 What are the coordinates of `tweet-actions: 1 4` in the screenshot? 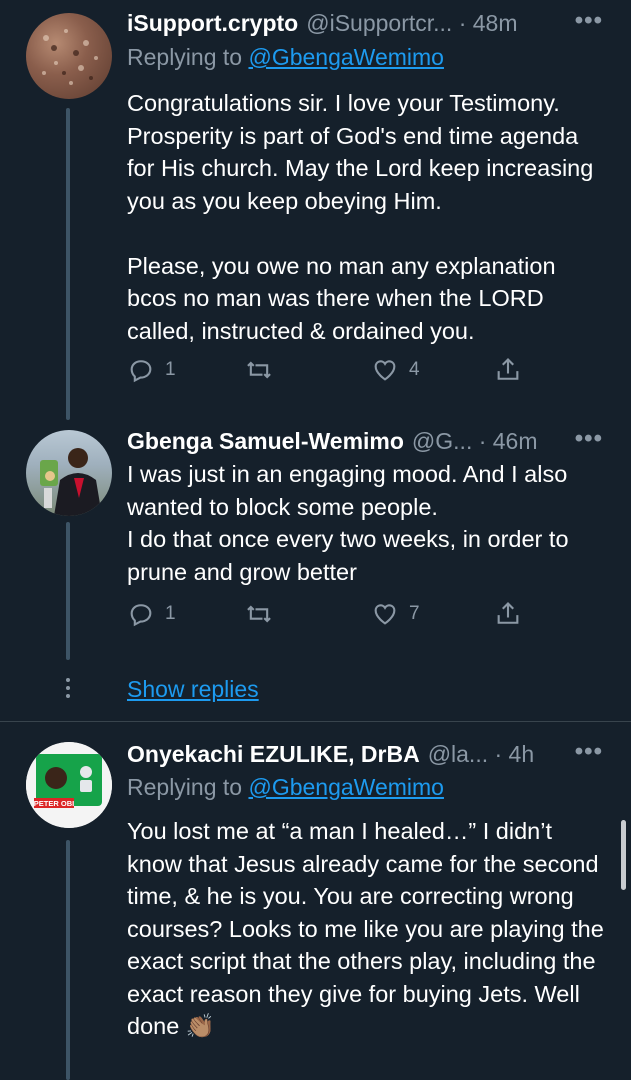 It's located at (327, 373).